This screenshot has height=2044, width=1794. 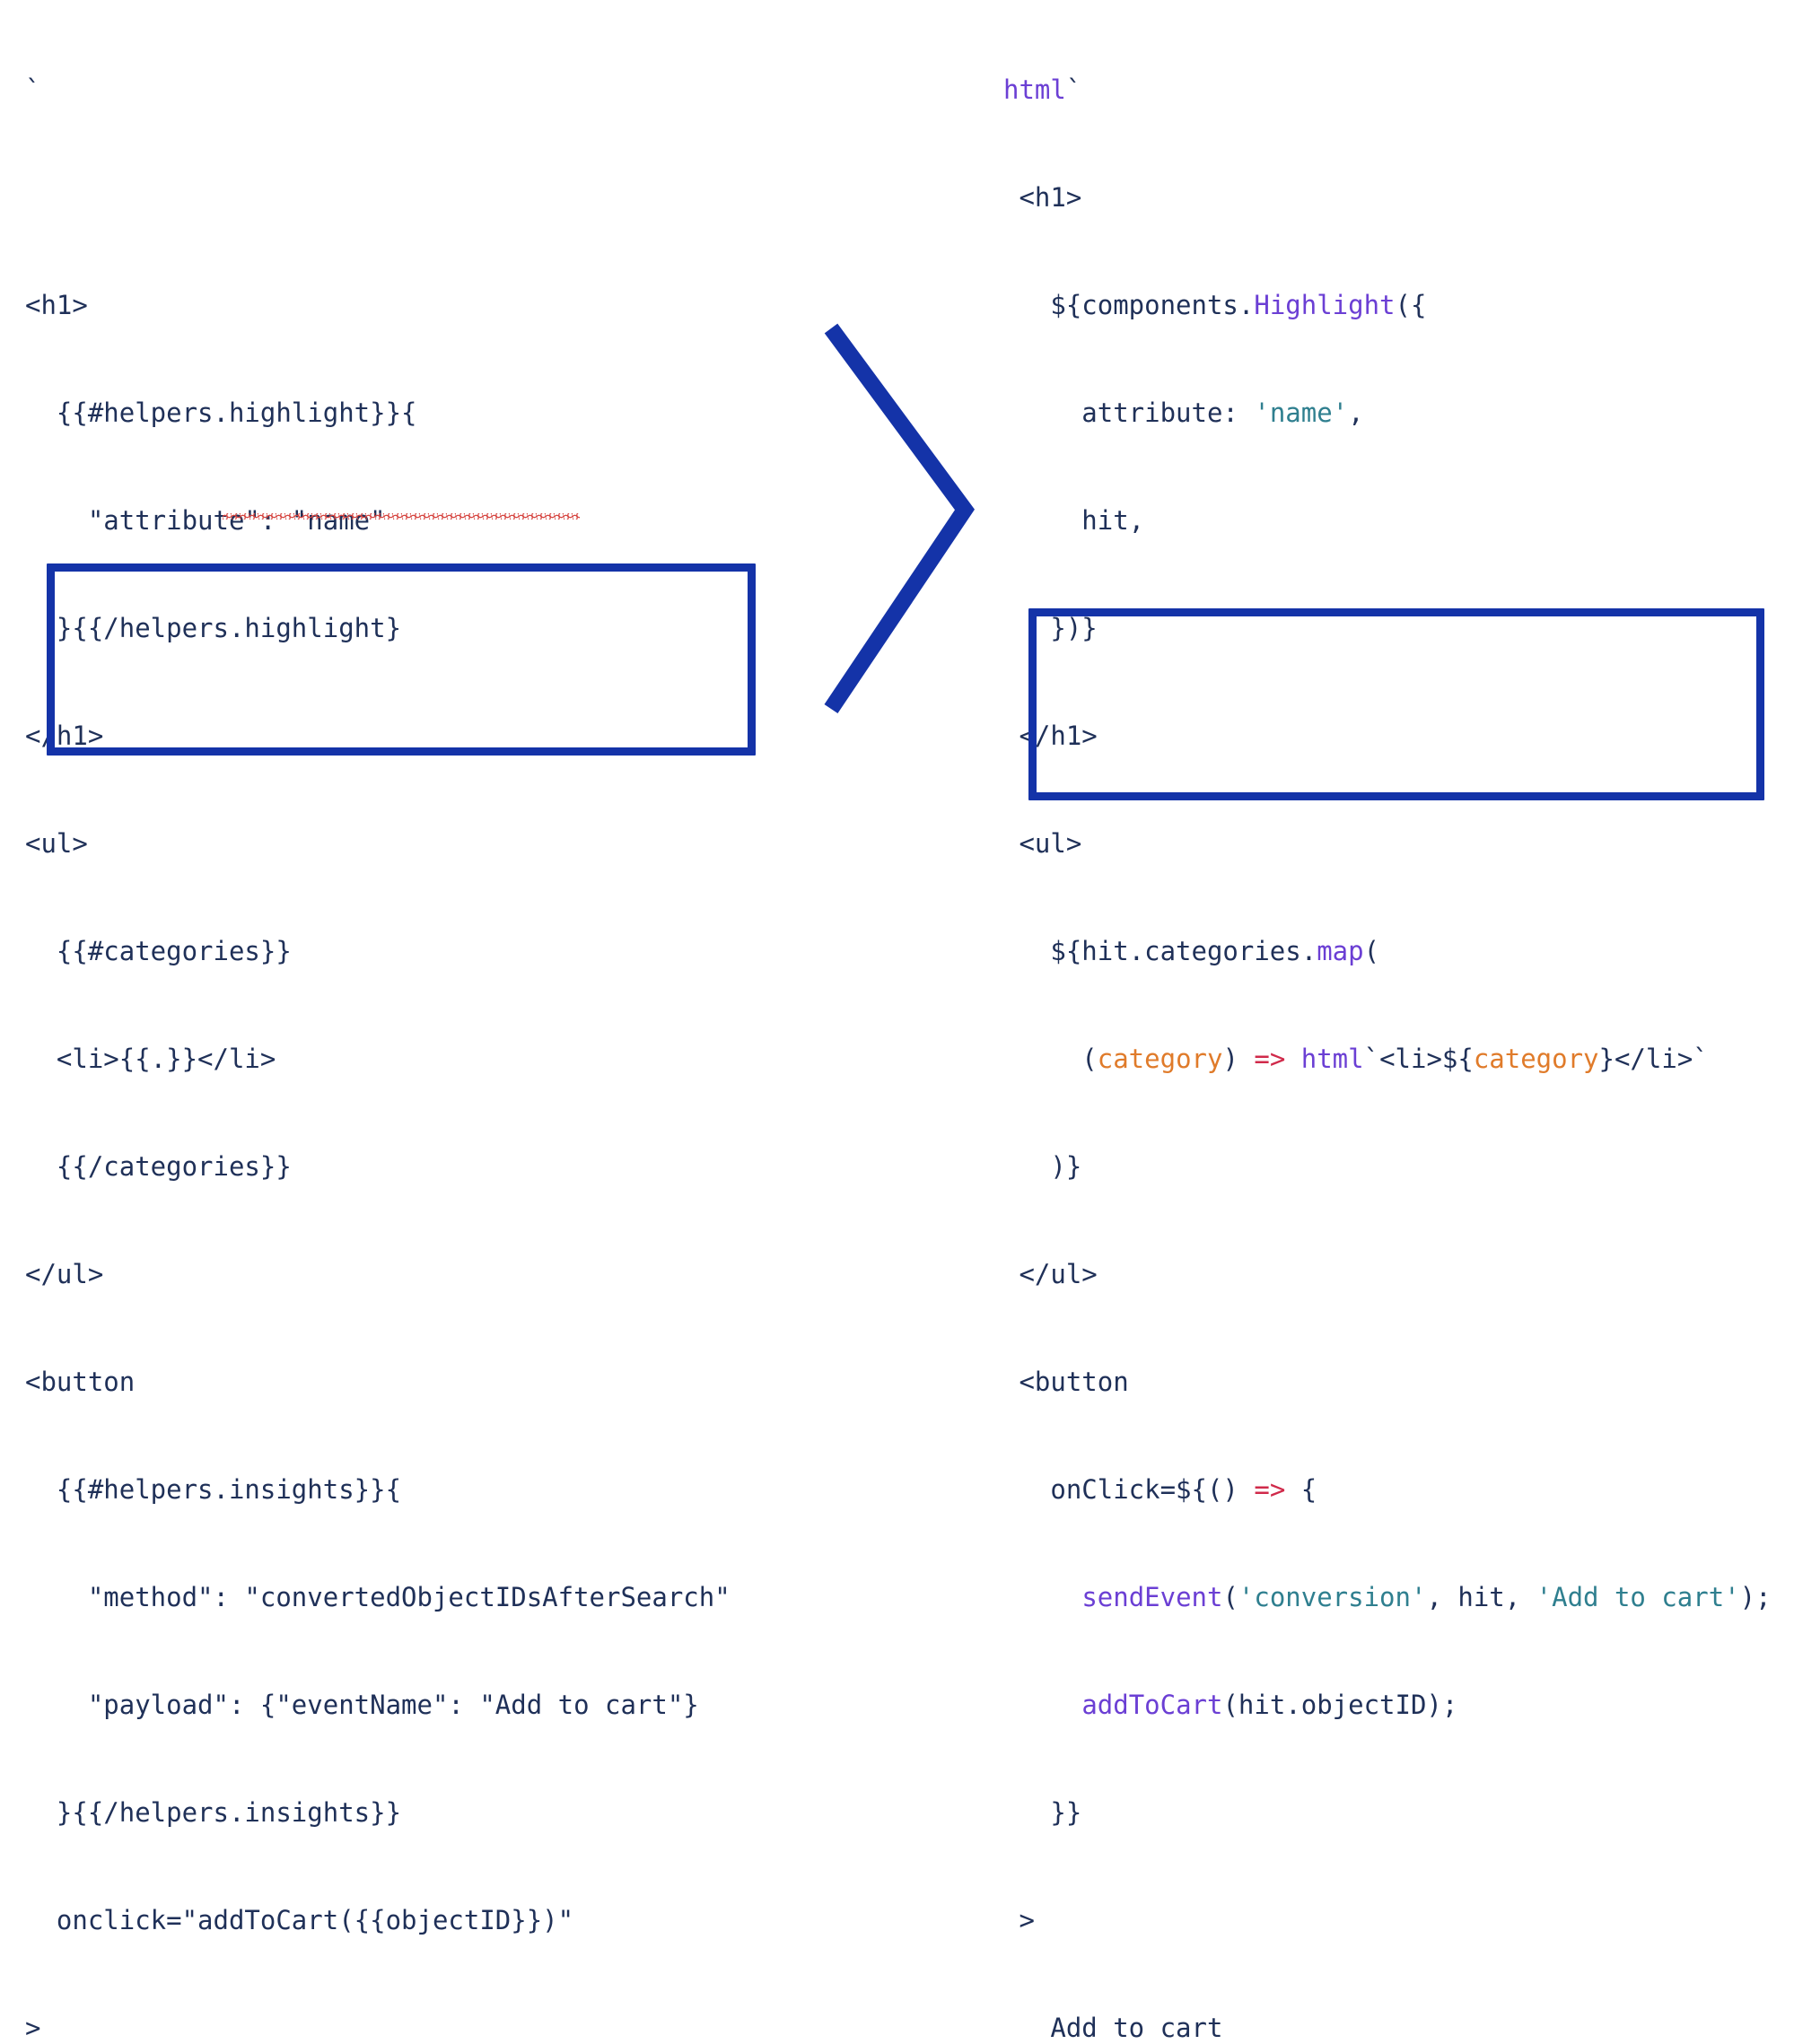 I want to click on code-line: )}, so click(x=1398, y=1166).